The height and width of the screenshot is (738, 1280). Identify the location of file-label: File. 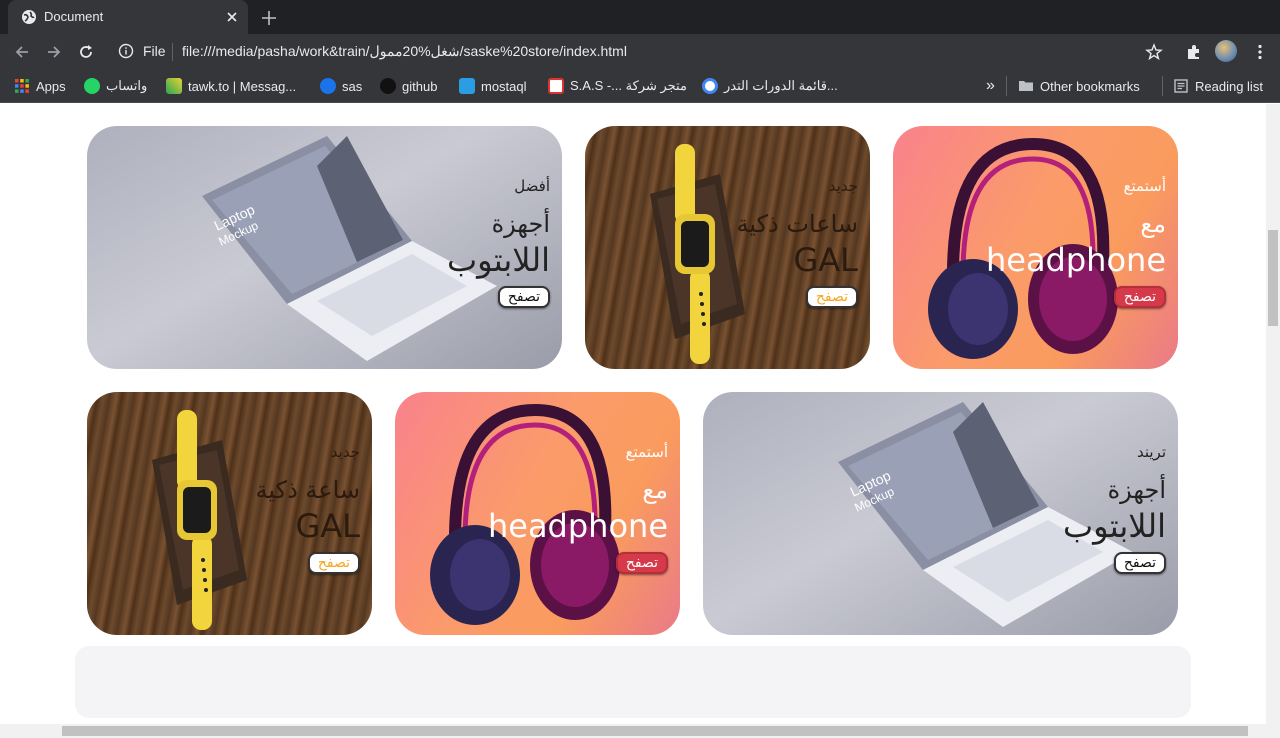
(154, 51).